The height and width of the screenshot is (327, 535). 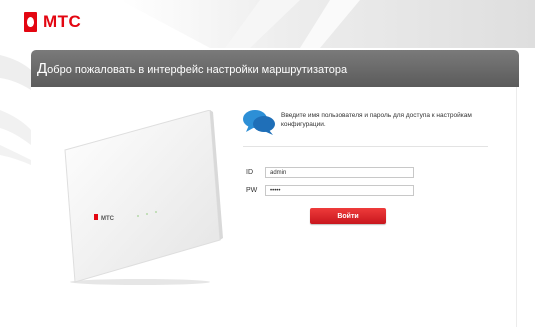 I want to click on id-row: ID admin, so click(x=330, y=172).